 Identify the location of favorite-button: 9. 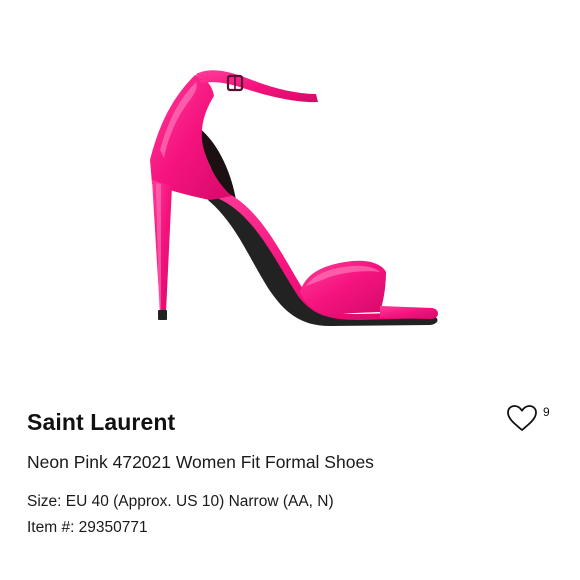
(531, 419).